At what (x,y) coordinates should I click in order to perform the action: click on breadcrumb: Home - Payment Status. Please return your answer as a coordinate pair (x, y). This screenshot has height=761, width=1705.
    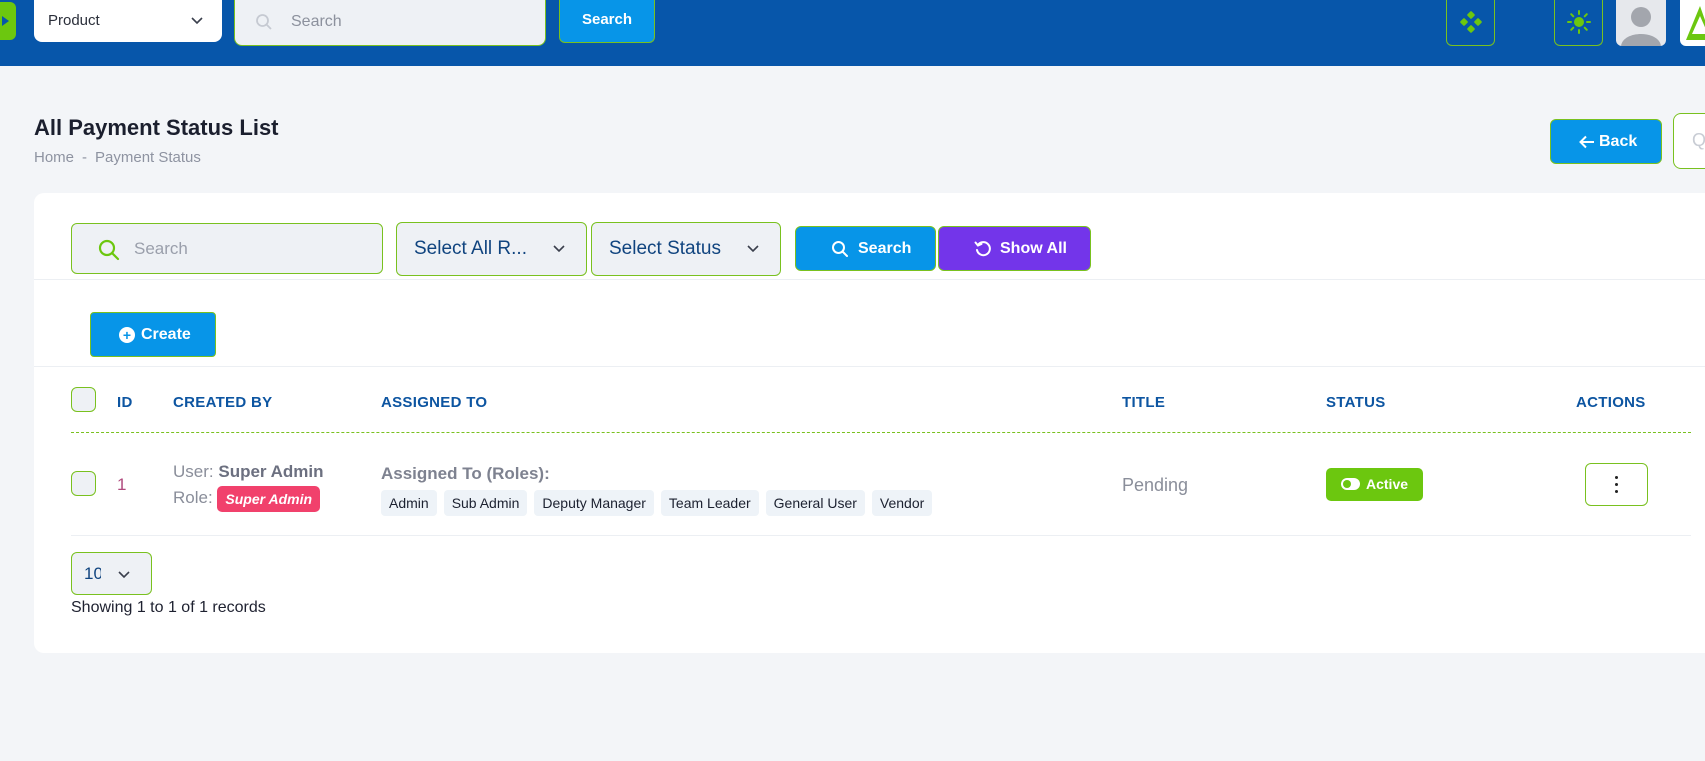
    Looking at the image, I should click on (117, 157).